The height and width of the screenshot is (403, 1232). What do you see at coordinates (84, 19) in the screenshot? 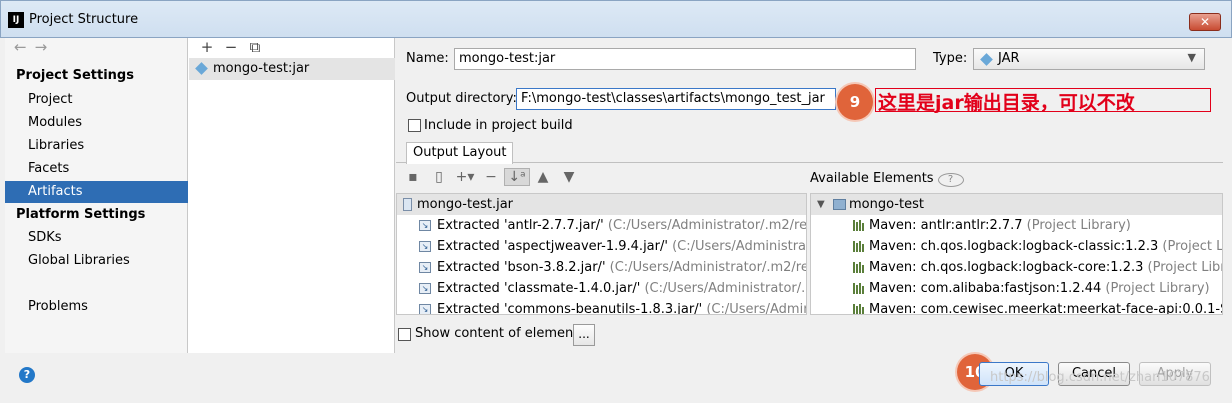
I see `window-title: Project Structure` at bounding box center [84, 19].